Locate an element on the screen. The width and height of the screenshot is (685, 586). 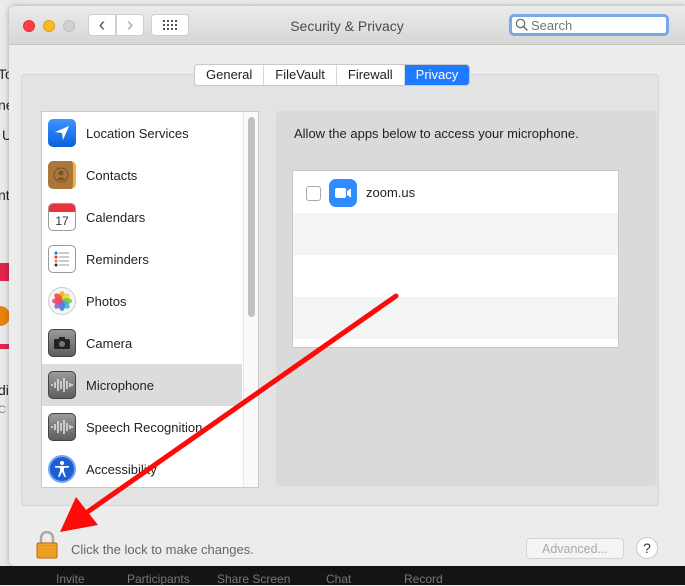
accessibility-person-icon is located at coordinates (62, 469).